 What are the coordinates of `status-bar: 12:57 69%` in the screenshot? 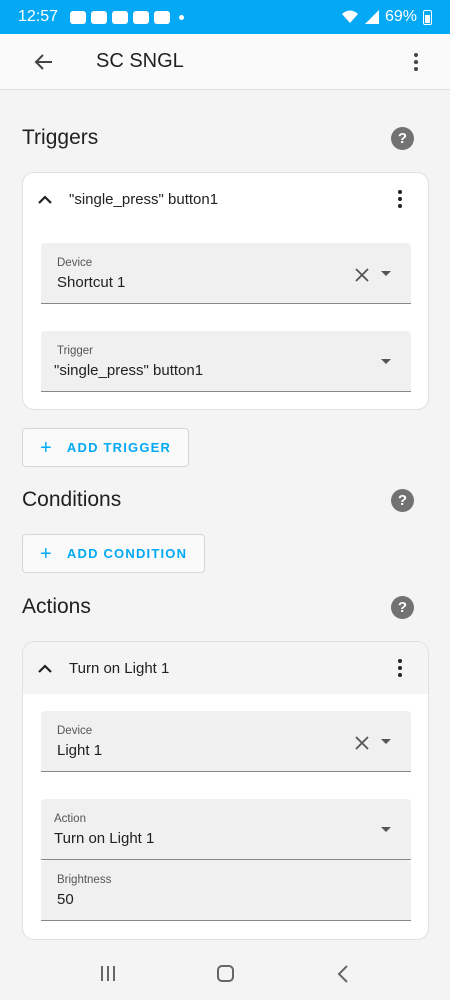 It's located at (225, 17).